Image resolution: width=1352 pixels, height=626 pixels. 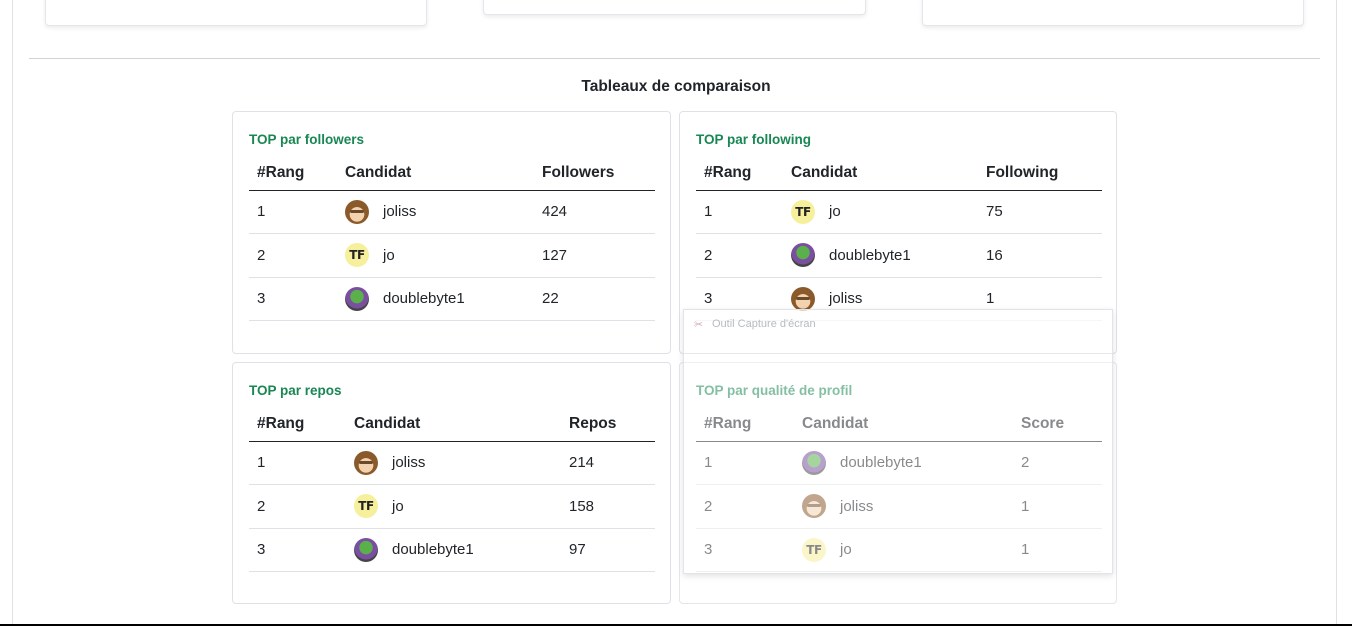 What do you see at coordinates (1040, 212) in the screenshot?
I see `metric-cell: 75` at bounding box center [1040, 212].